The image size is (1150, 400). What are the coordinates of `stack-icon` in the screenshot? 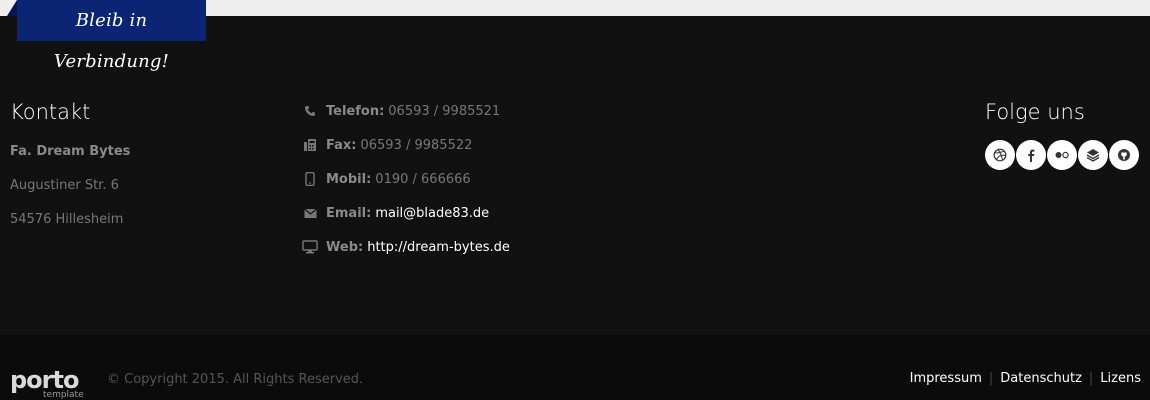 It's located at (1093, 155).